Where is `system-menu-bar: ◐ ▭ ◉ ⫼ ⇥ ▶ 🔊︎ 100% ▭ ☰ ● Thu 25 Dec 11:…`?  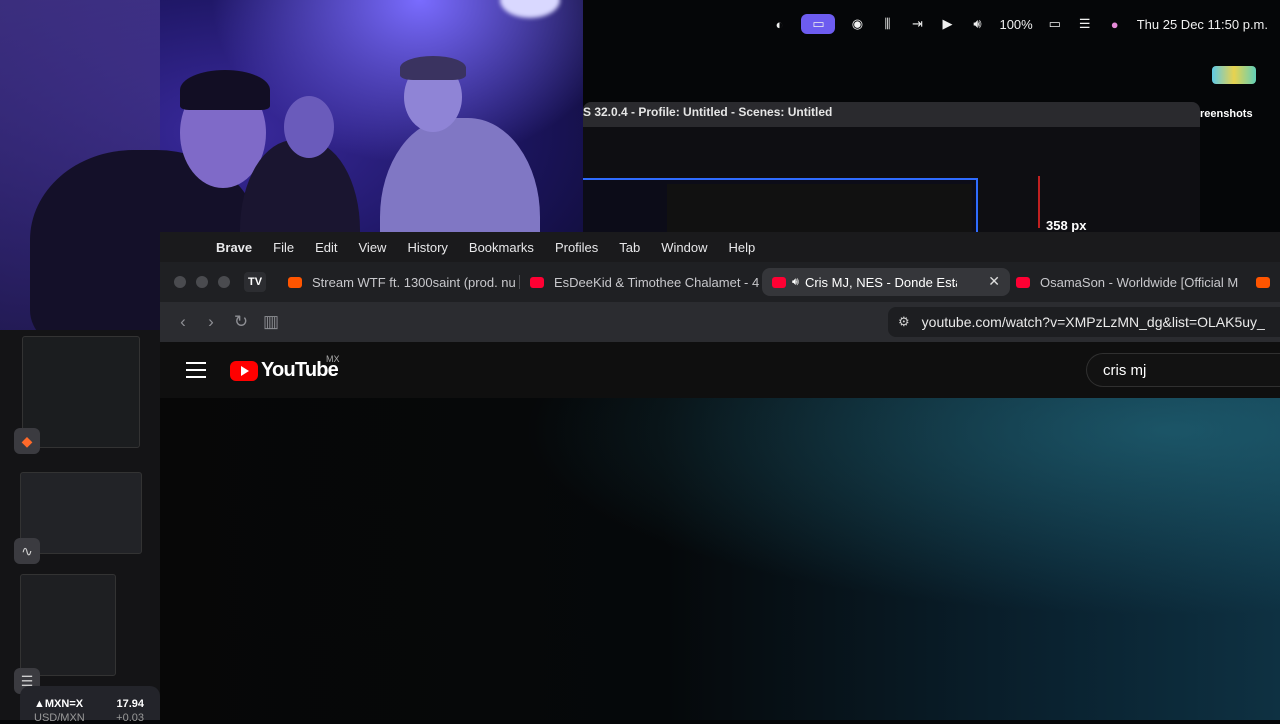
system-menu-bar: ◐ ▭ ◉ ⫼ ⇥ ▶ 🔊︎ 100% ▭ ☰ ● Thu 25 Dec 11:… is located at coordinates (931, 25).